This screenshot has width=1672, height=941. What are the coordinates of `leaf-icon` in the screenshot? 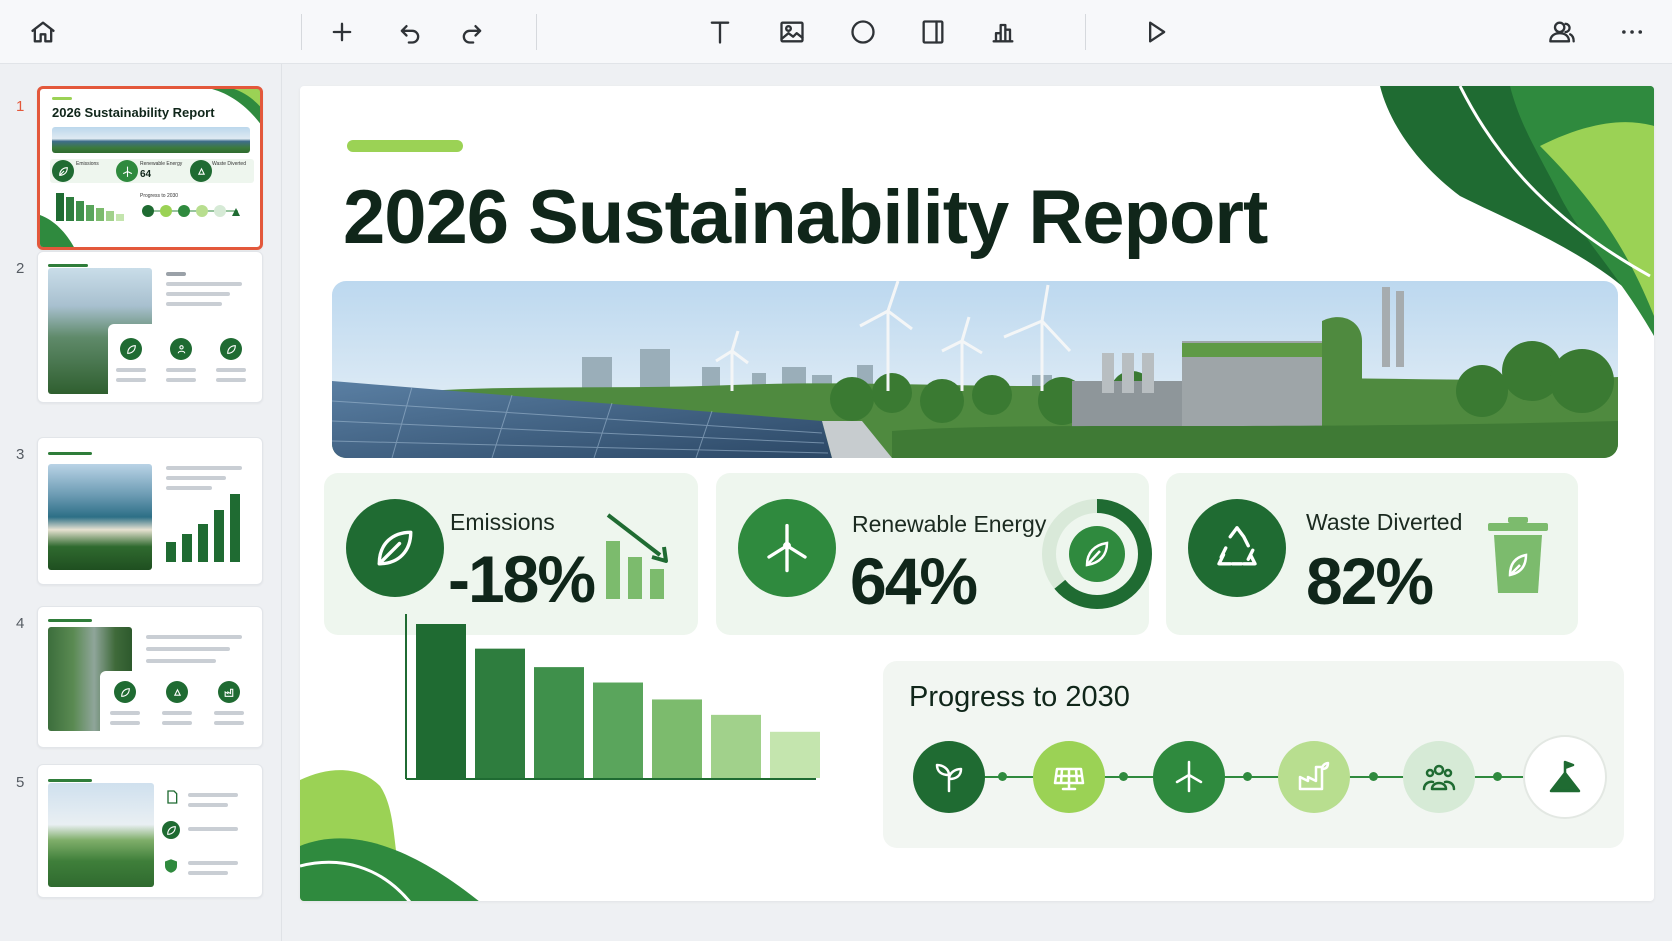 It's located at (395, 548).